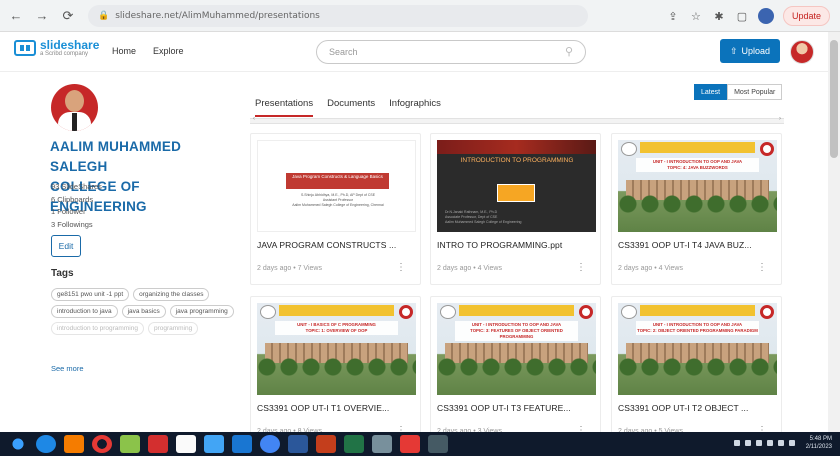 This screenshot has width=840, height=456. I want to click on update-button: Update, so click(806, 16).